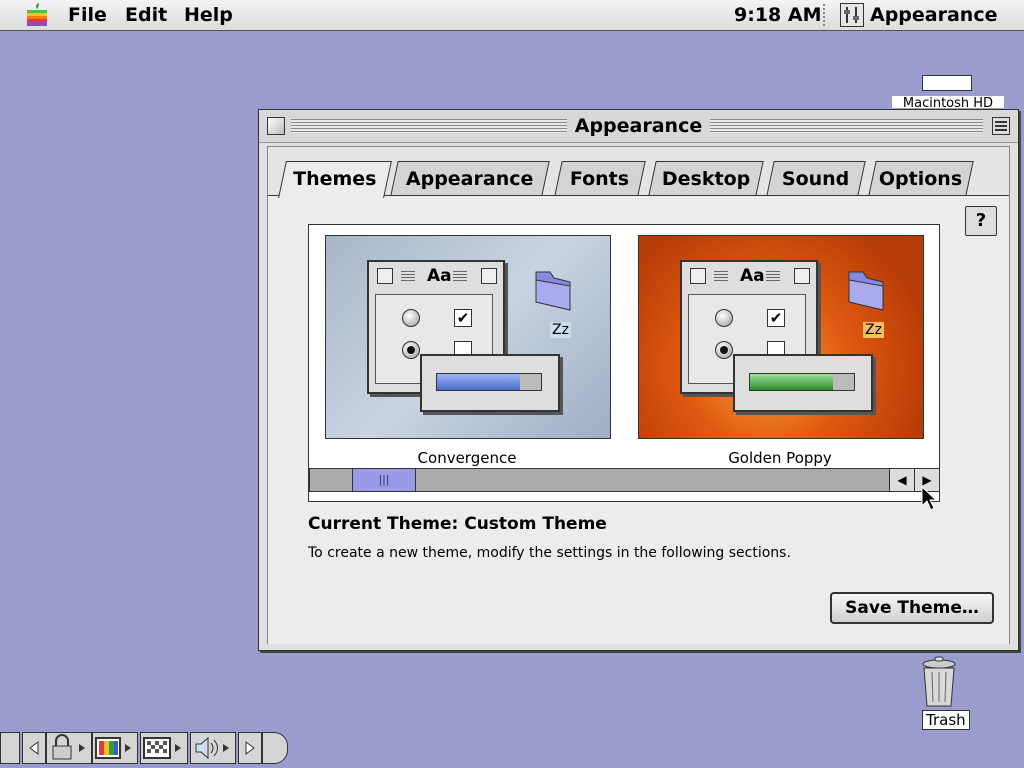 Image resolution: width=1024 pixels, height=768 pixels. I want to click on menu-bar: File Edit Help 9:18 AM Appearance, so click(512, 15).